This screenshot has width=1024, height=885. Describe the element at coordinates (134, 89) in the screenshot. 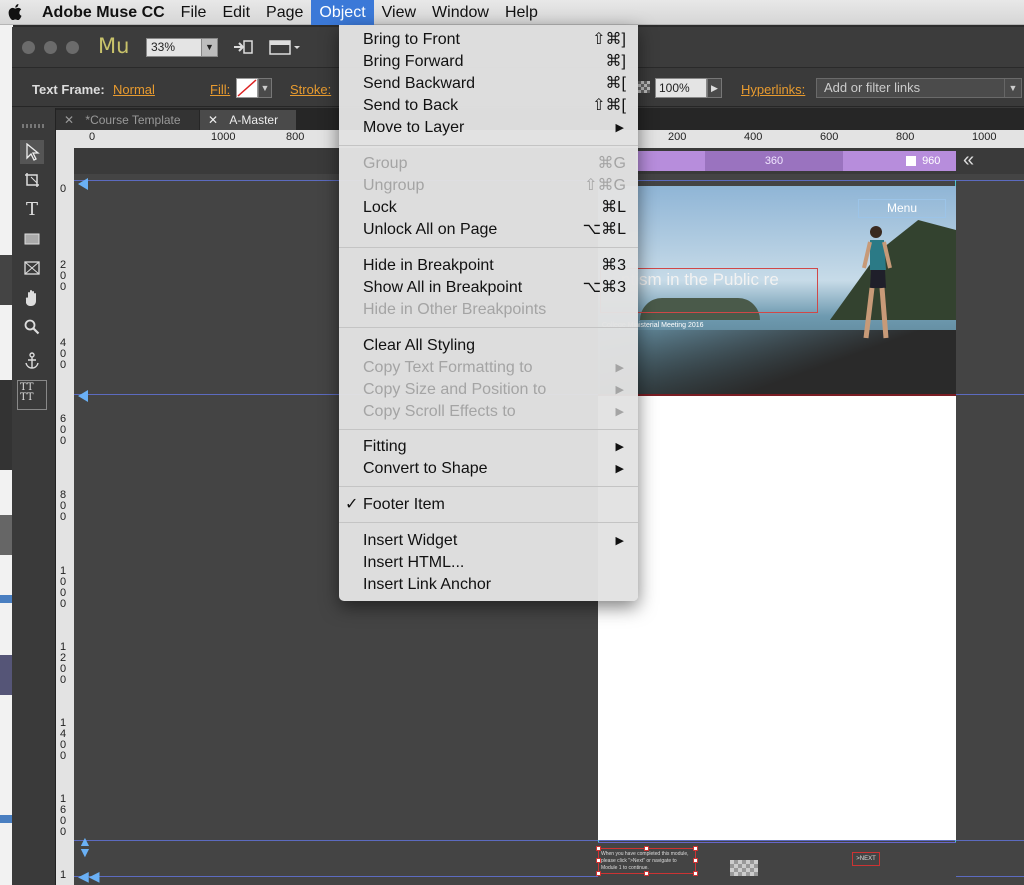

I see `text-frame-mode: Normal` at that location.